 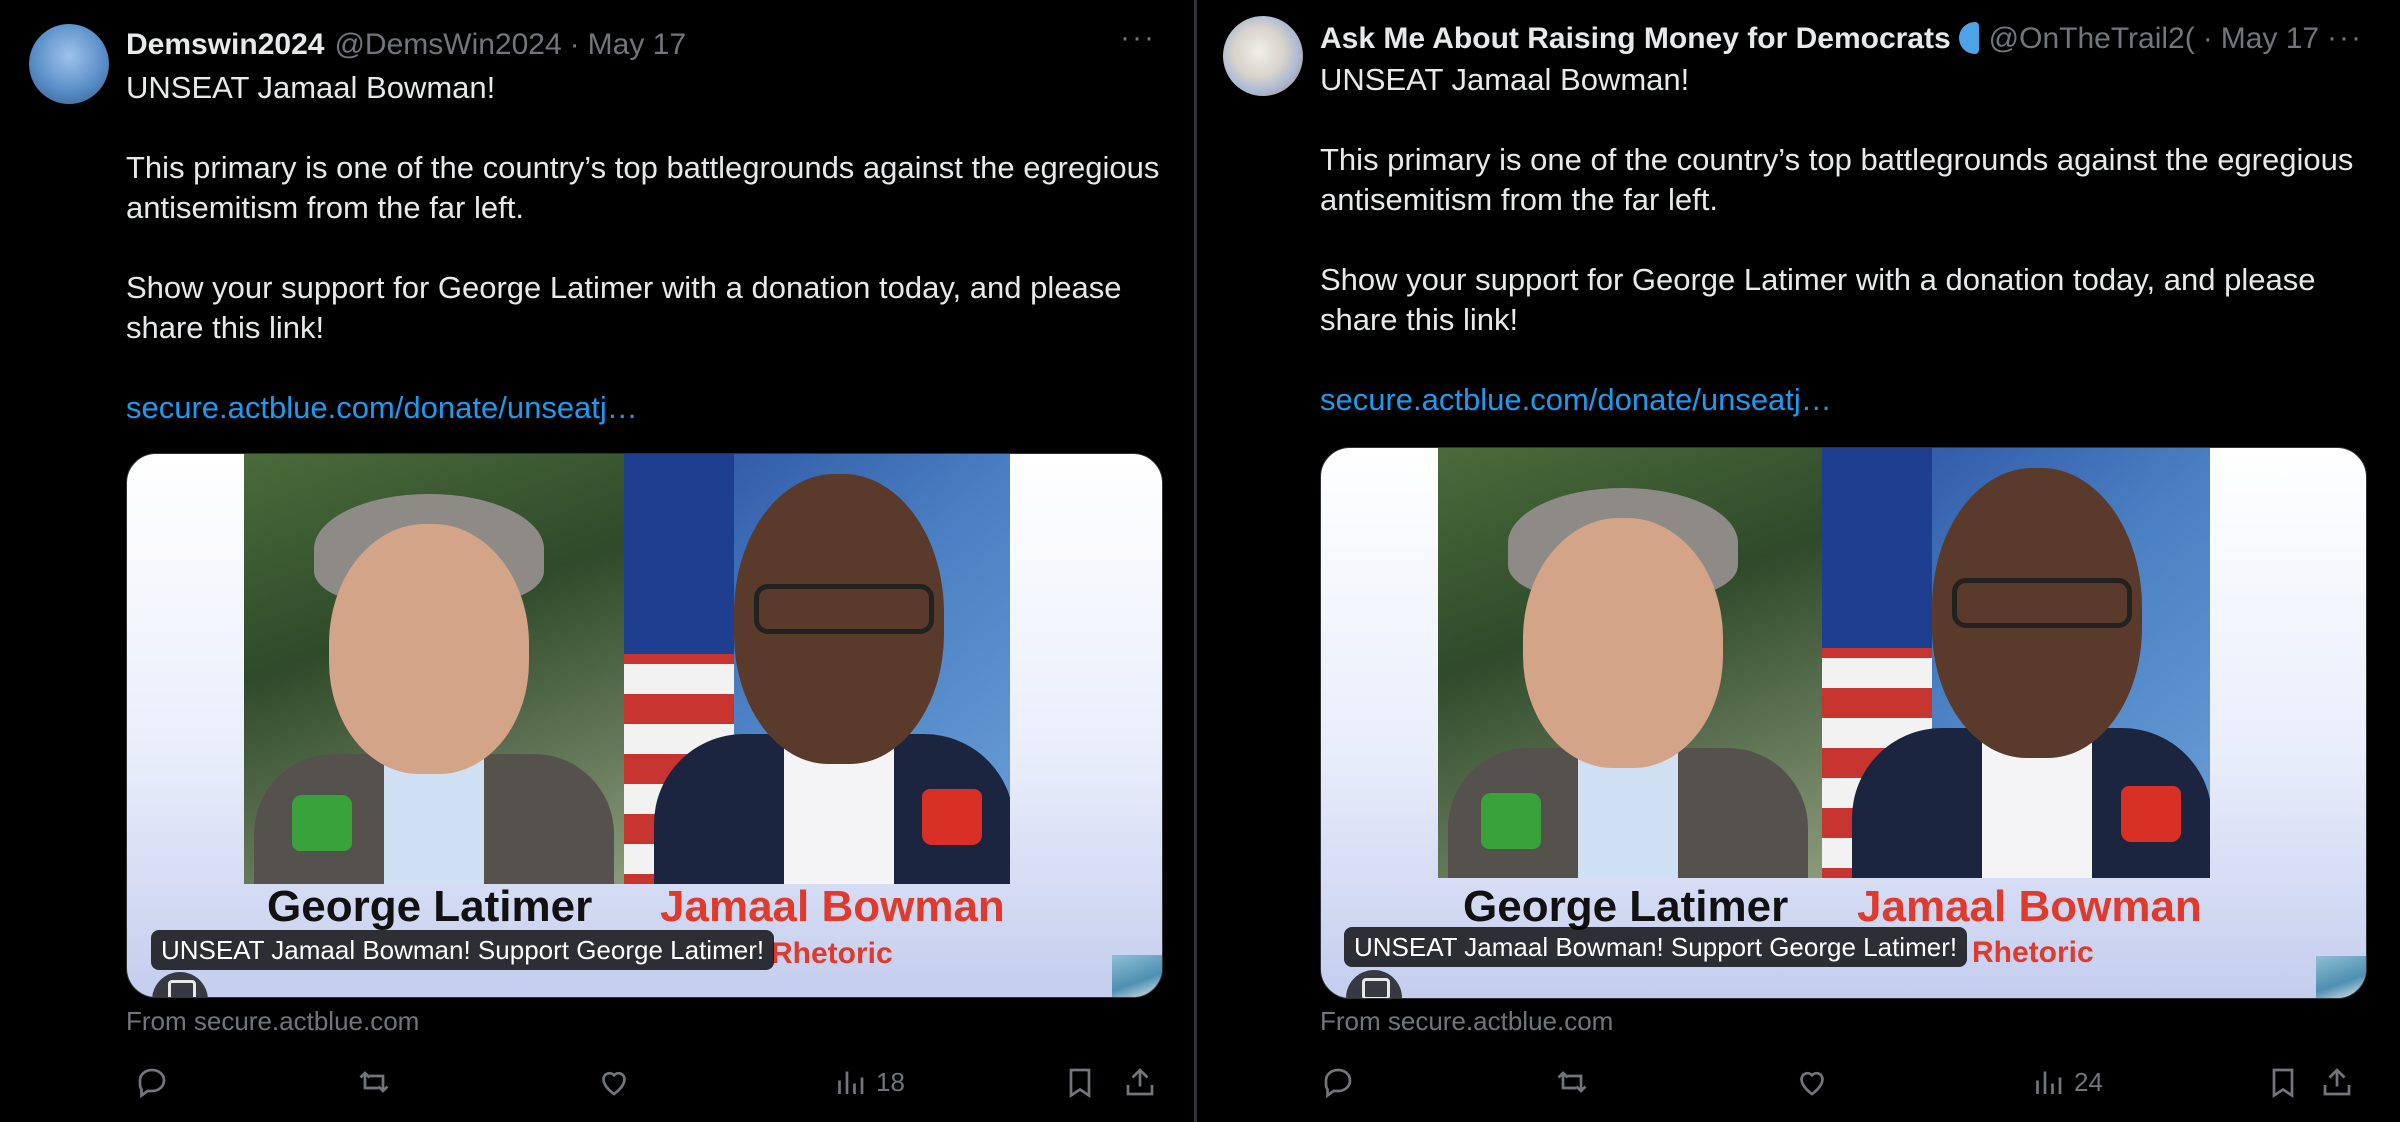 I want to click on views-button: 24, so click(x=2066, y=1082).